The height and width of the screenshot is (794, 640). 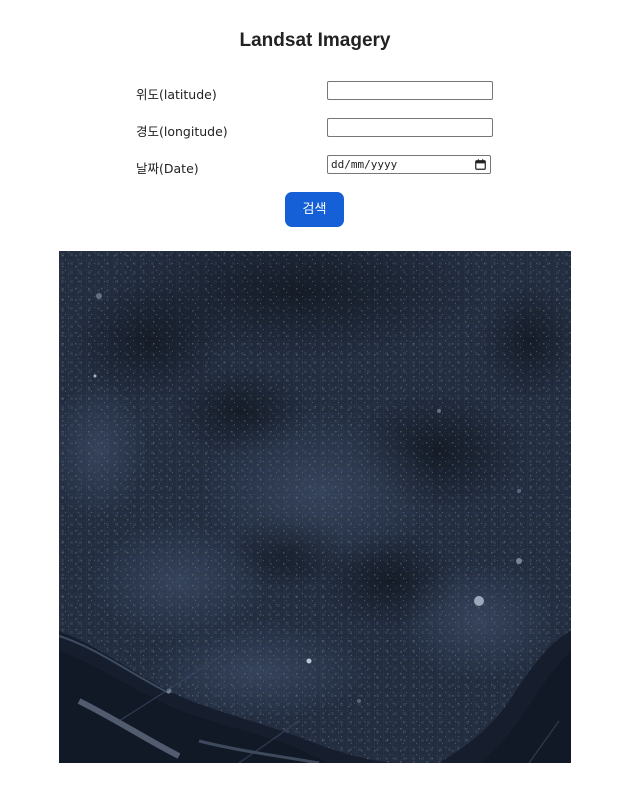 I want to click on longitude-input, so click(x=410, y=127).